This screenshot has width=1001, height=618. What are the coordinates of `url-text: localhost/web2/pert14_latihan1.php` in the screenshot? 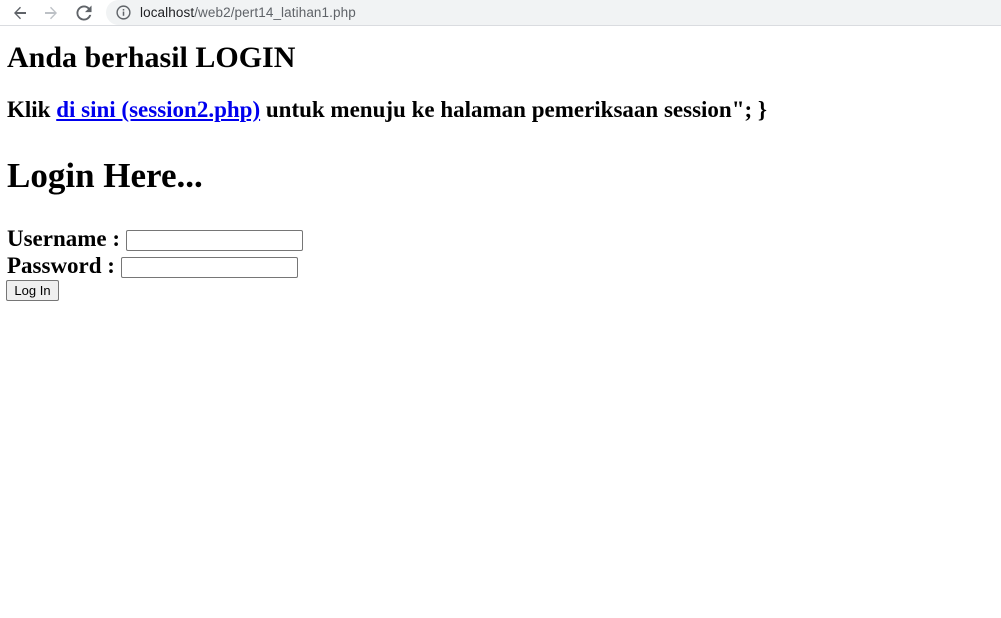 It's located at (248, 12).